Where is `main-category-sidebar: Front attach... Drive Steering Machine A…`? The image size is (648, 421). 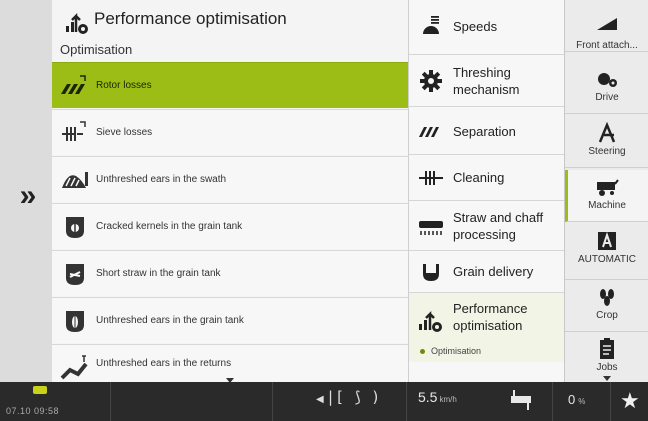 main-category-sidebar: Front attach... Drive Steering Machine A… is located at coordinates (606, 191).